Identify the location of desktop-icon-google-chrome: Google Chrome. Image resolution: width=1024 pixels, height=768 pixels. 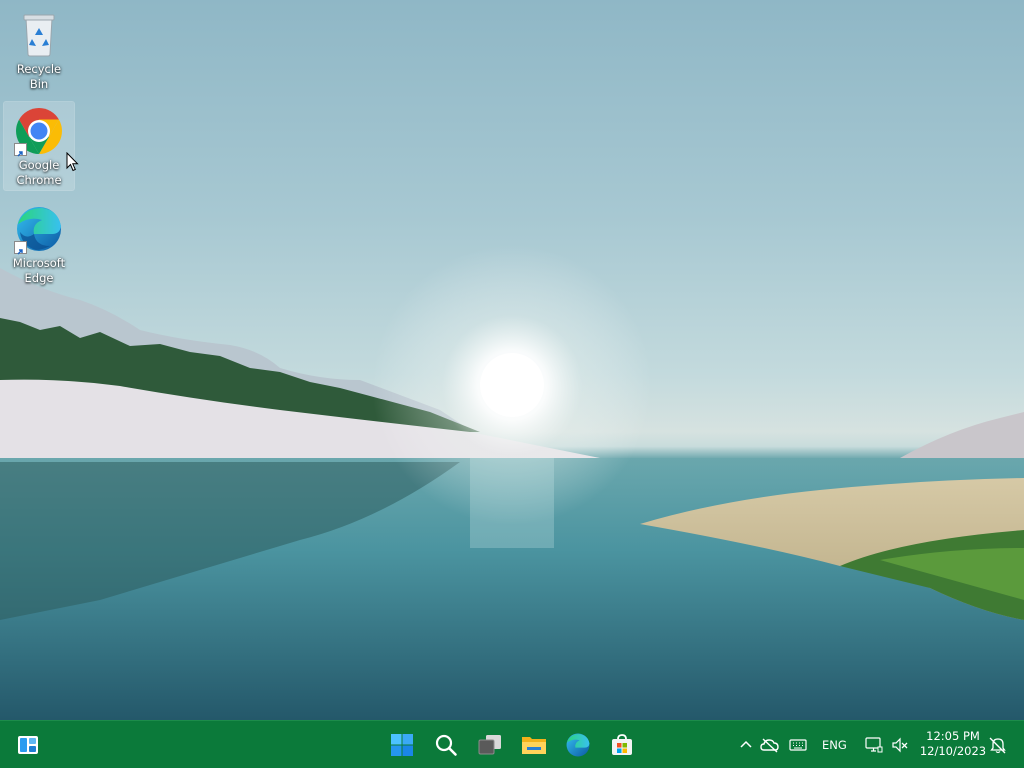
(39, 146).